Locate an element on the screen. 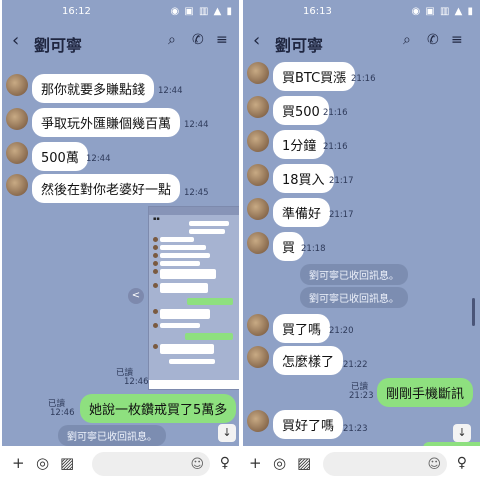 The height and width of the screenshot is (484, 482). message-bubble: 然後在對你老婆好一點 is located at coordinates (106, 188).